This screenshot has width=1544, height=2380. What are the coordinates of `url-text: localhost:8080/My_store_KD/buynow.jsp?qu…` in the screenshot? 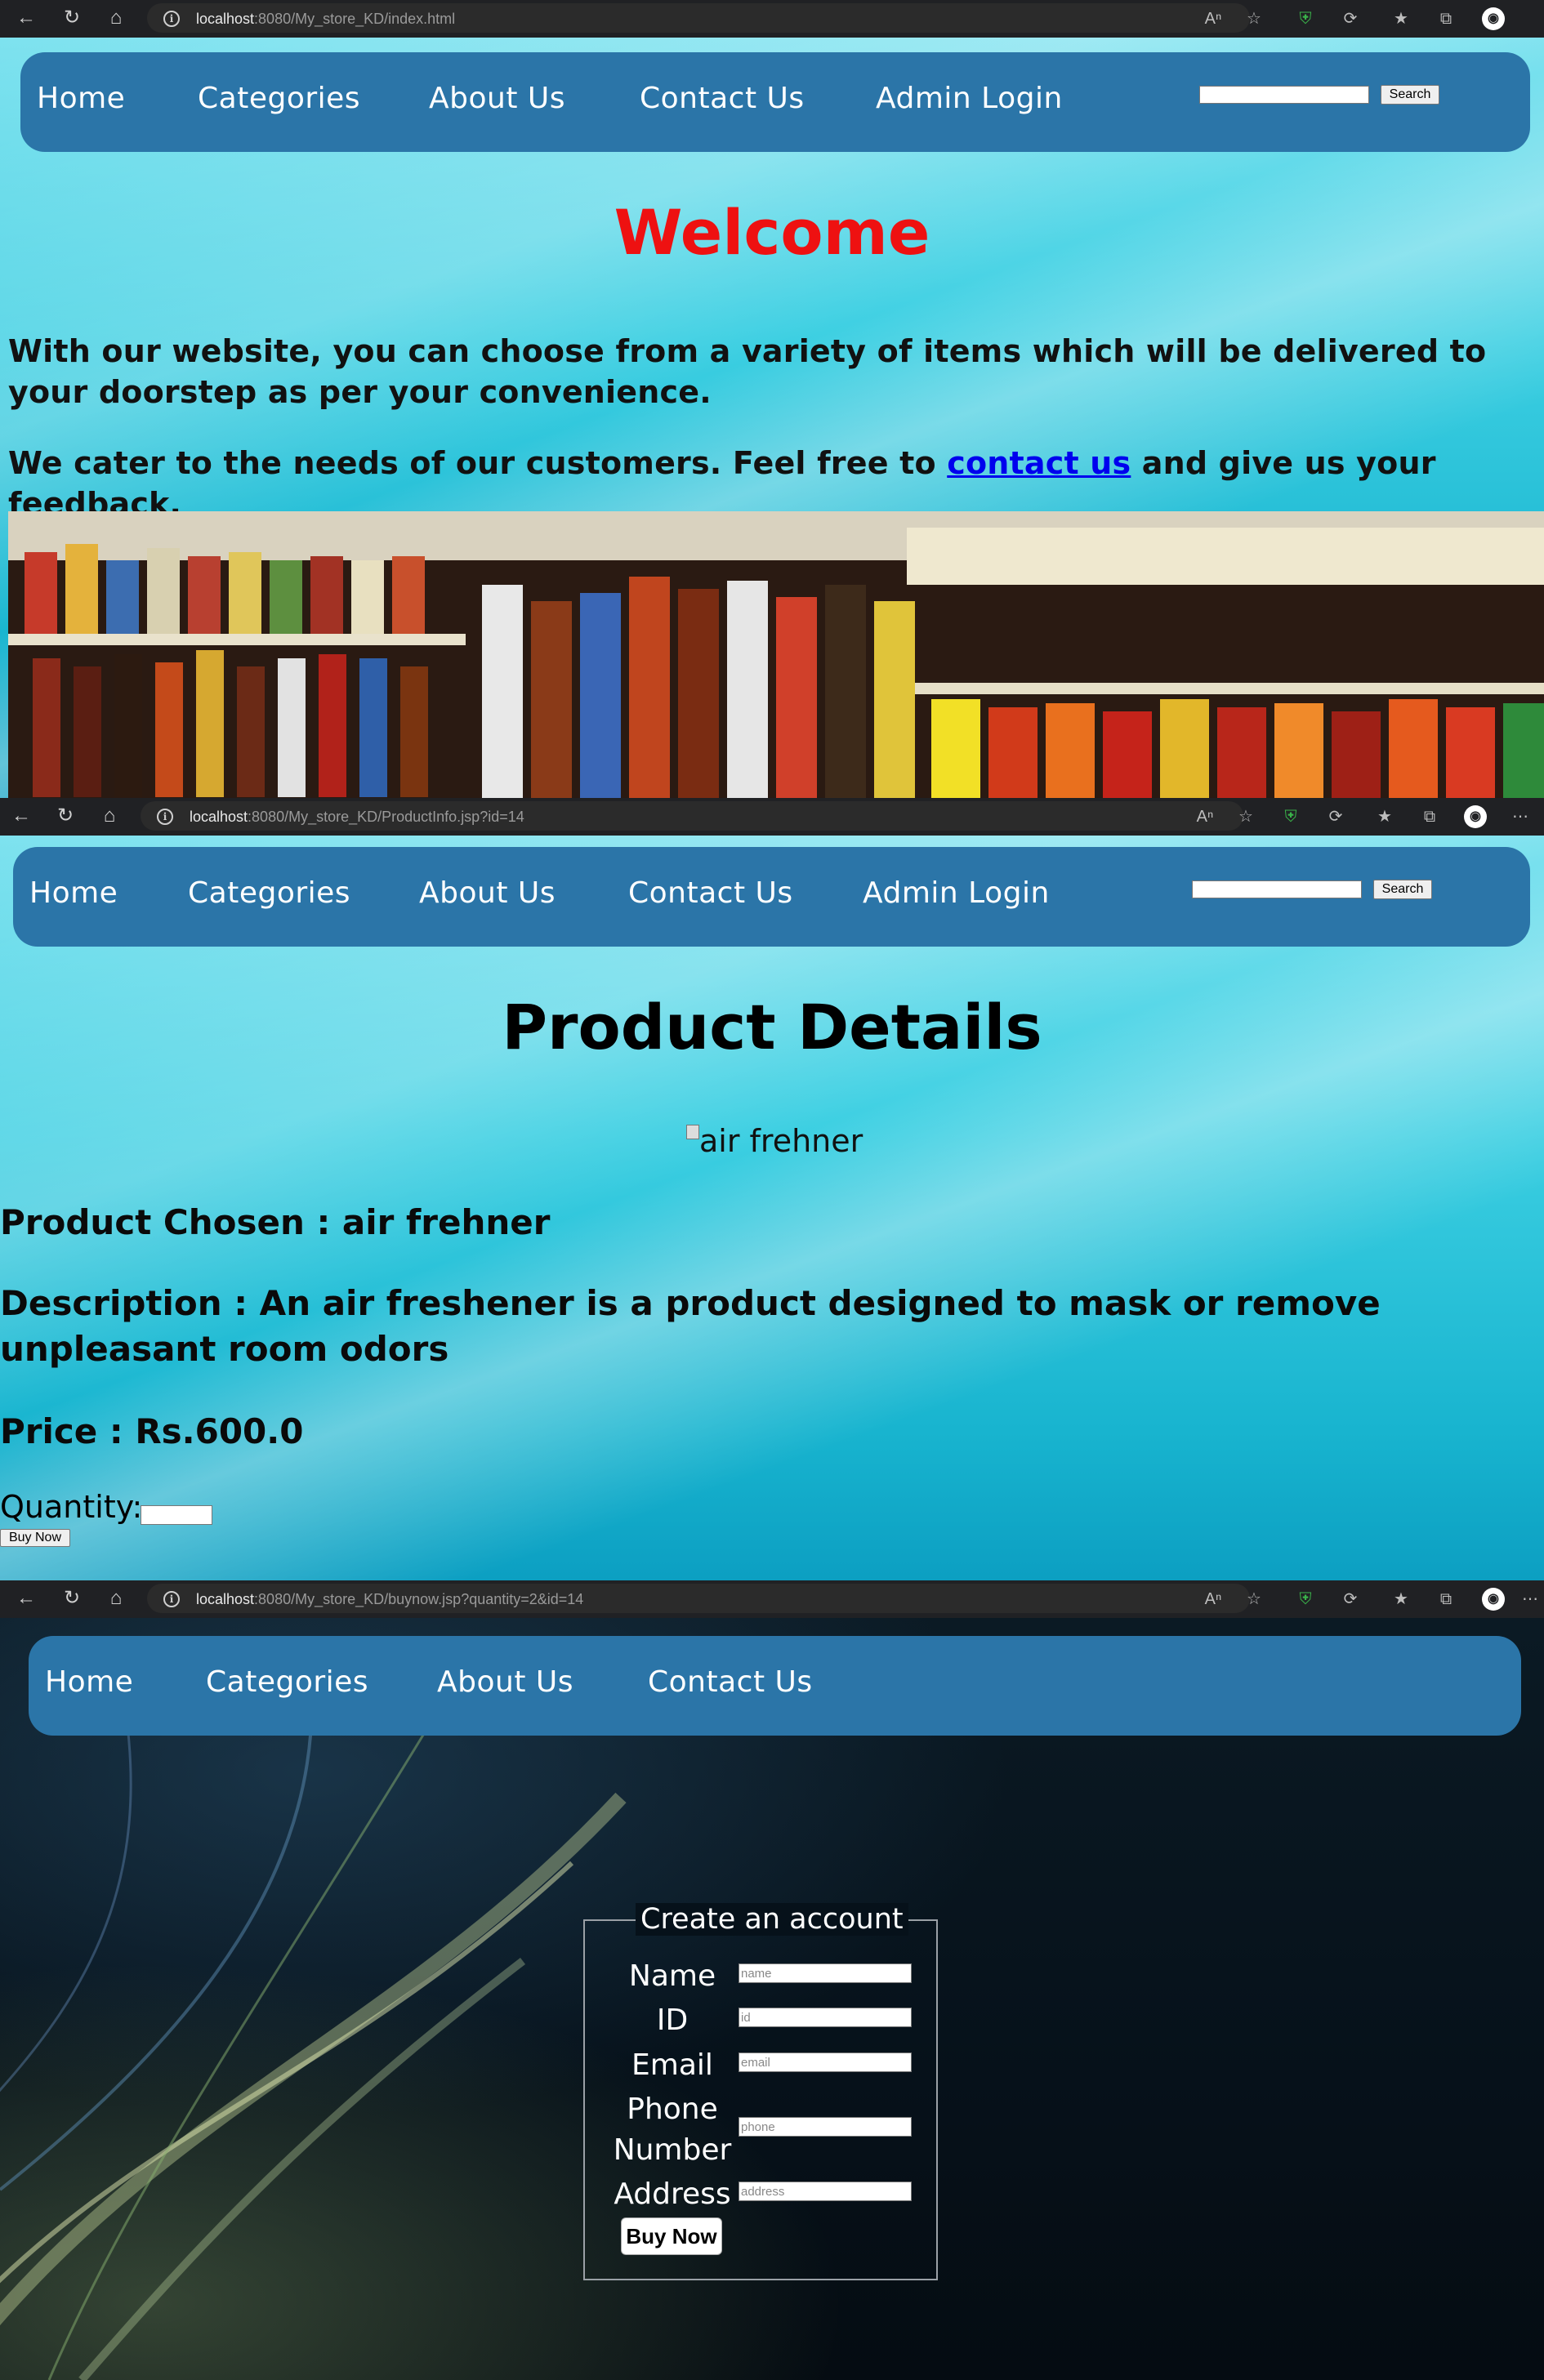 It's located at (390, 1599).